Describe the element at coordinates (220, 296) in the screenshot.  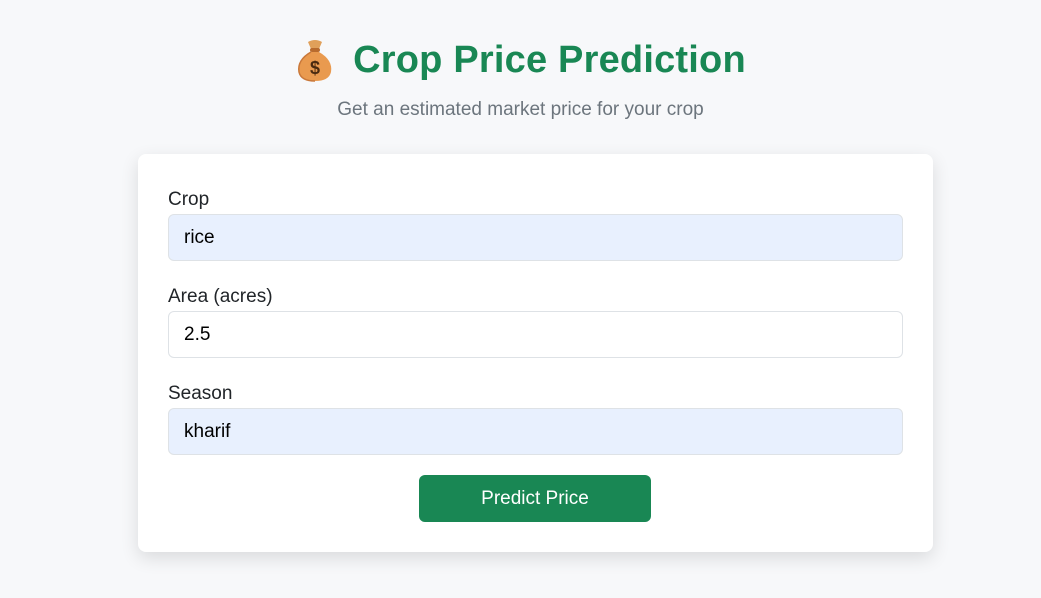
I see `area-label: Area (acres)` at that location.